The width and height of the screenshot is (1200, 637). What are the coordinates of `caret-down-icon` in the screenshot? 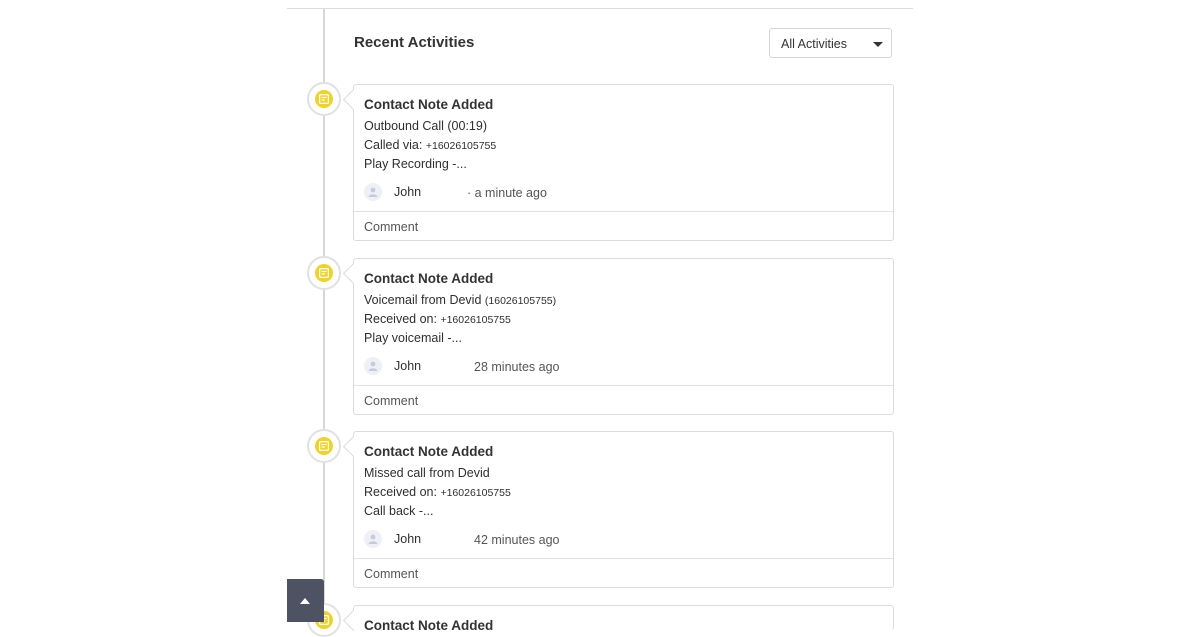 It's located at (878, 44).